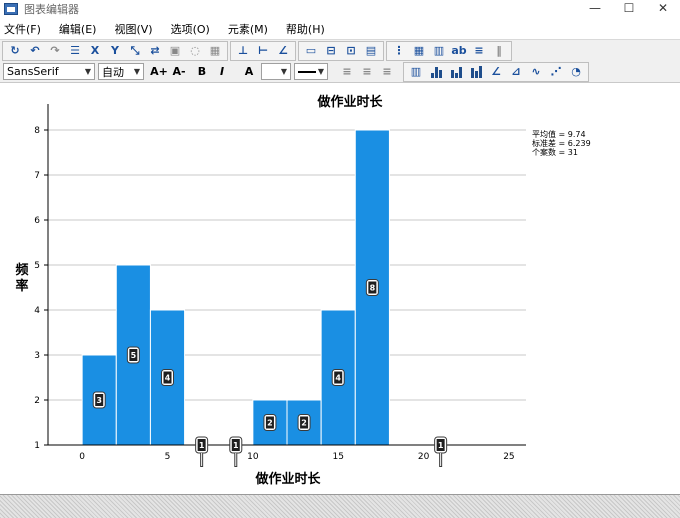 Image resolution: width=680 pixels, height=518 pixels. I want to click on window-title: 图表编辑器, so click(51, 9).